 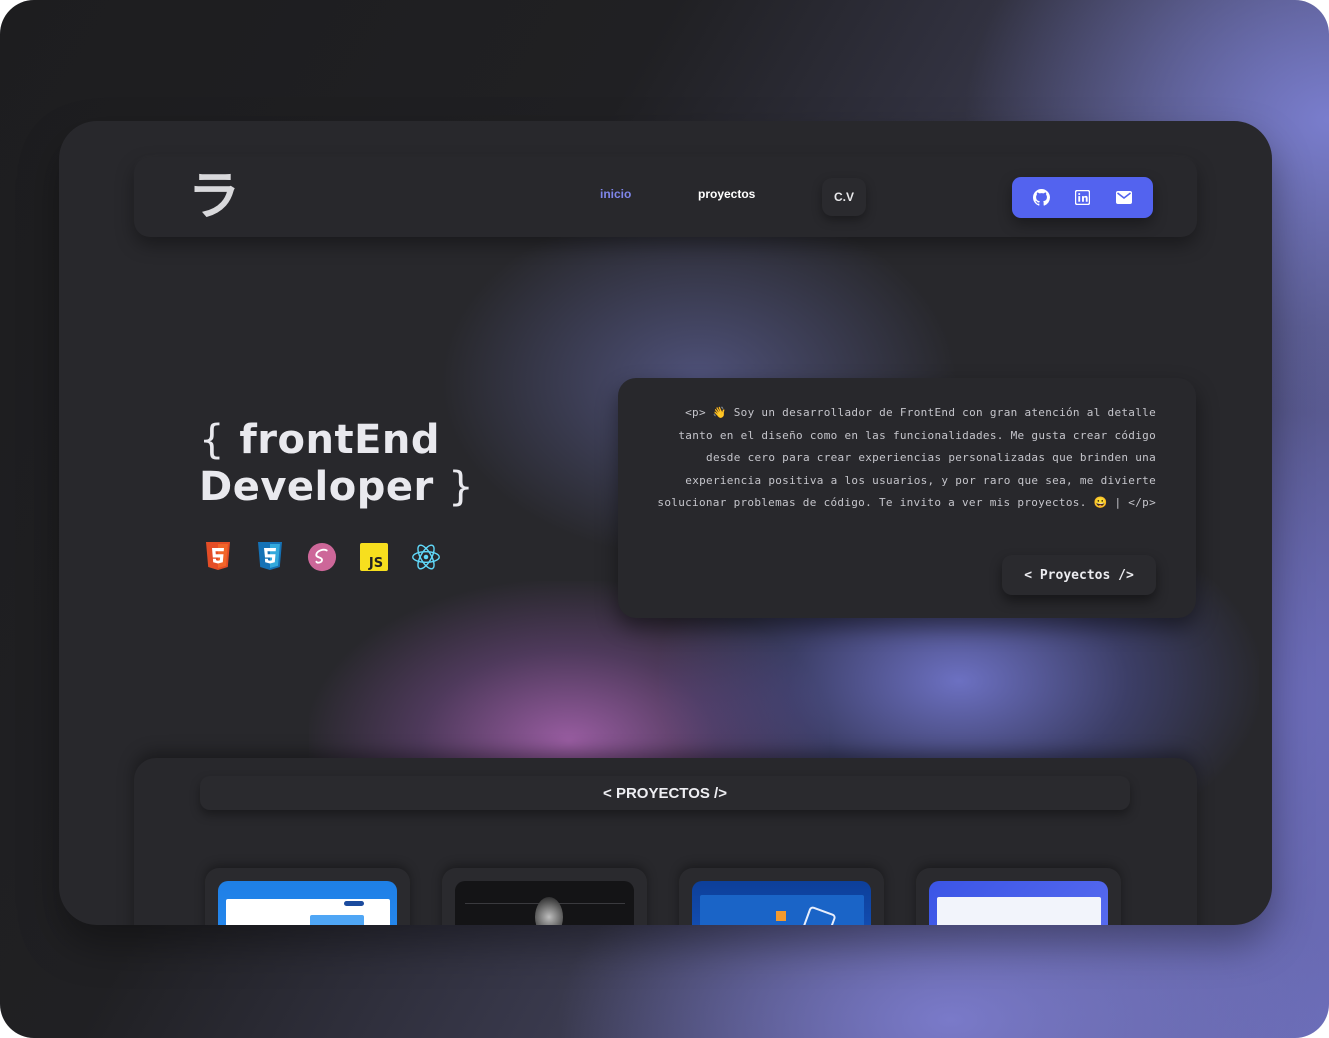 I want to click on cv-button: C.V, so click(x=844, y=197).